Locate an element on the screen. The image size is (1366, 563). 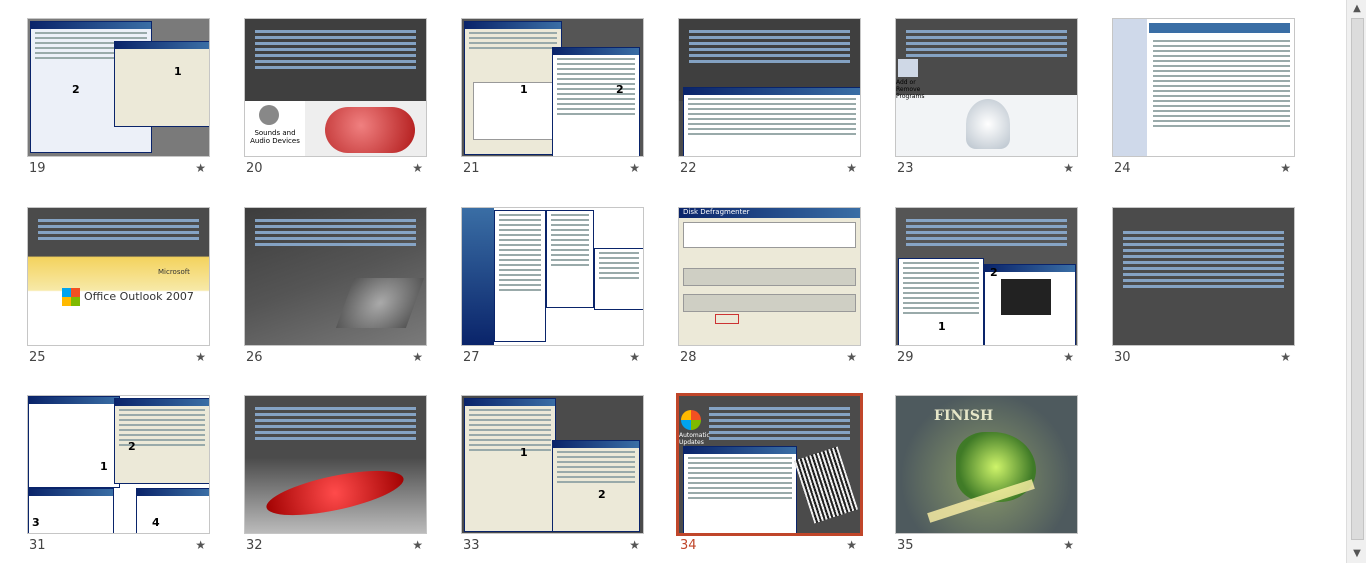
slide-thumbnail: 1 2 3 4 is located at coordinates (118, 464).